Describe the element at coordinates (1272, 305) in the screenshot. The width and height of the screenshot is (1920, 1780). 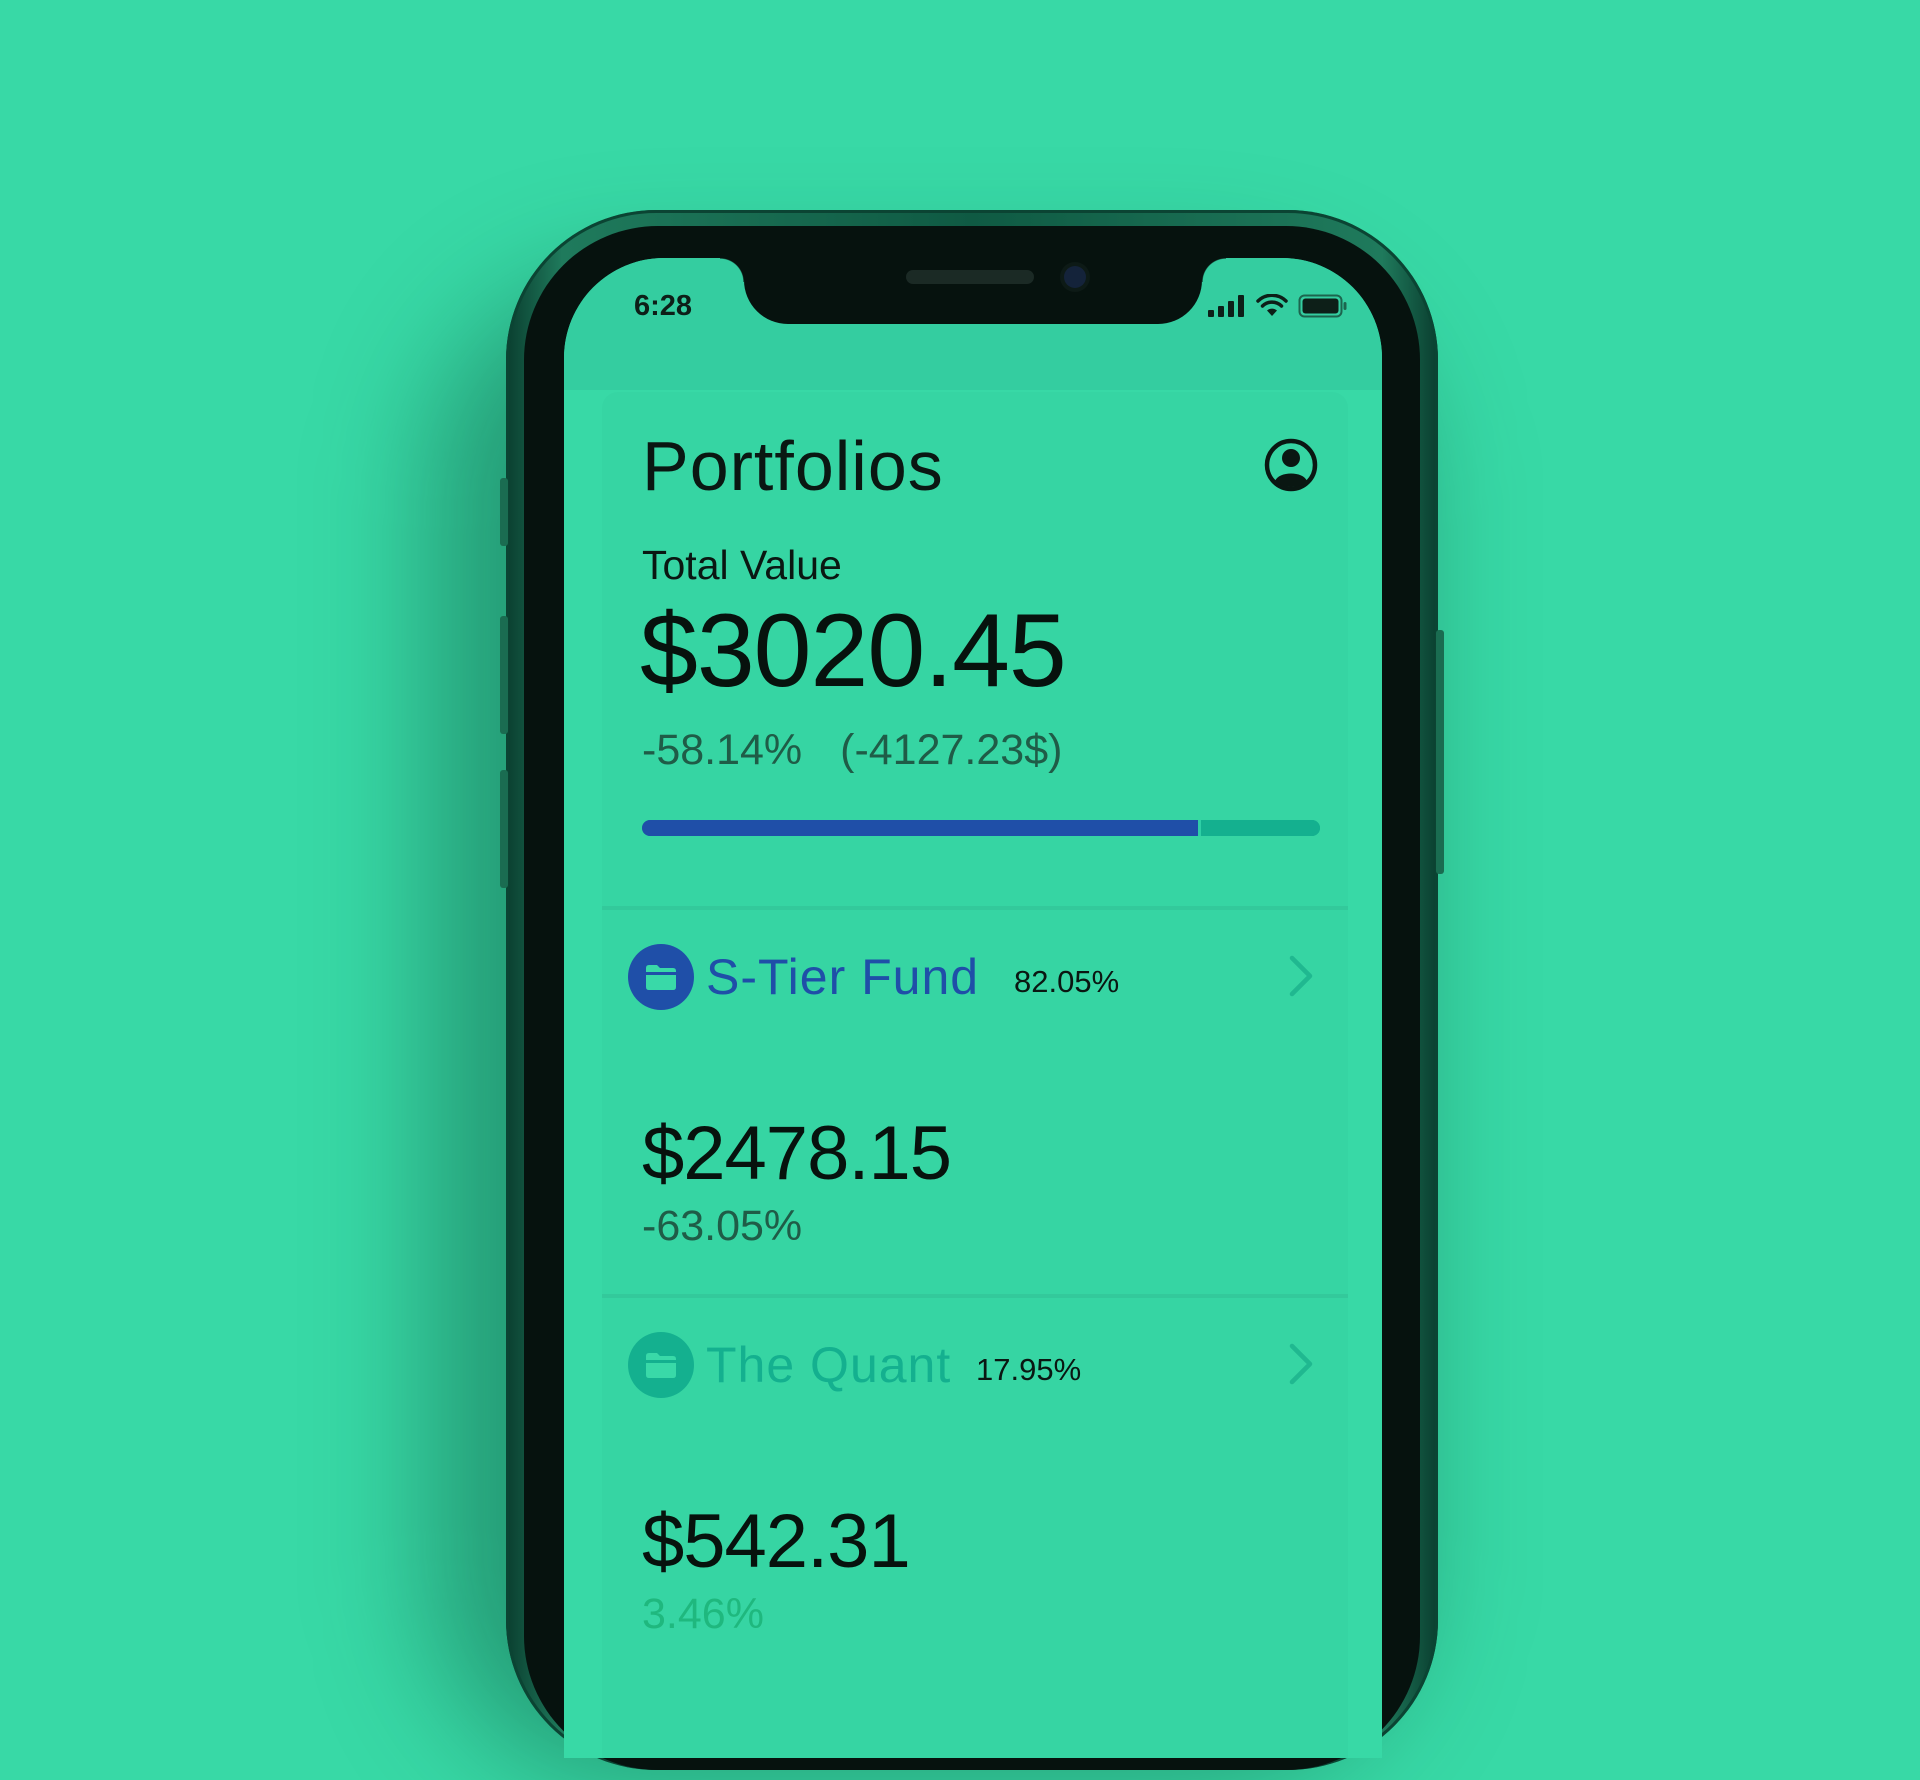
I see `wifi-icon` at that location.